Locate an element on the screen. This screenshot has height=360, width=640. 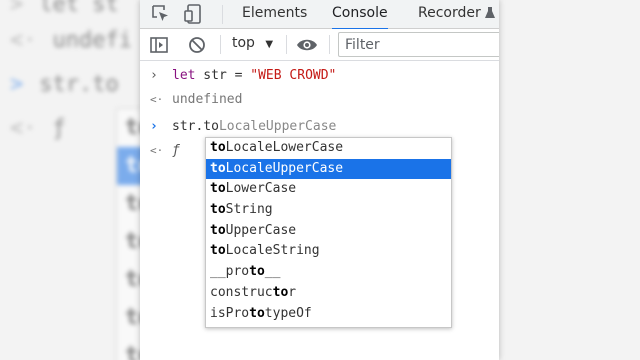
bg-line-1: > let st is located at coordinates (64, 8).